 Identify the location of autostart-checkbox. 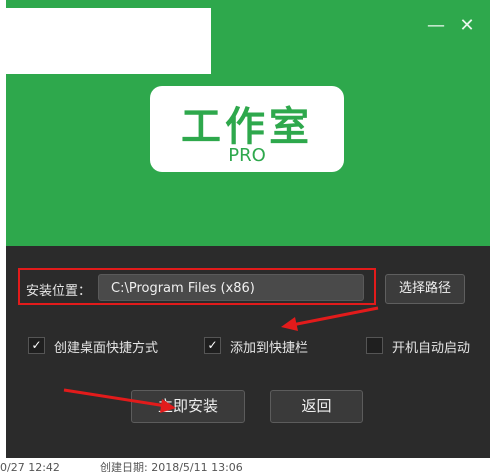
(374, 345).